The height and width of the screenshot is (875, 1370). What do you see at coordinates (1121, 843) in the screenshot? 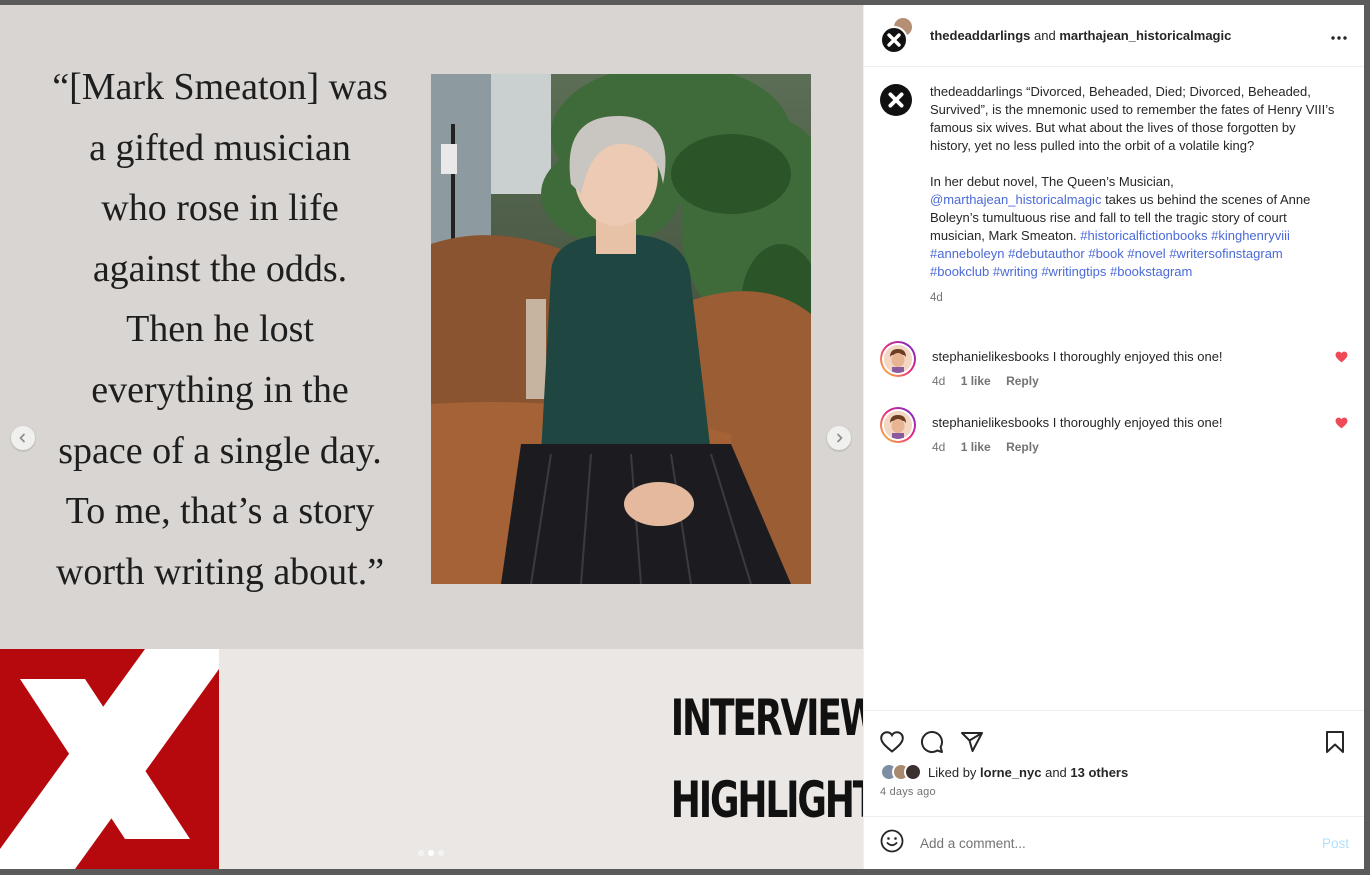
I see `comment-input` at bounding box center [1121, 843].